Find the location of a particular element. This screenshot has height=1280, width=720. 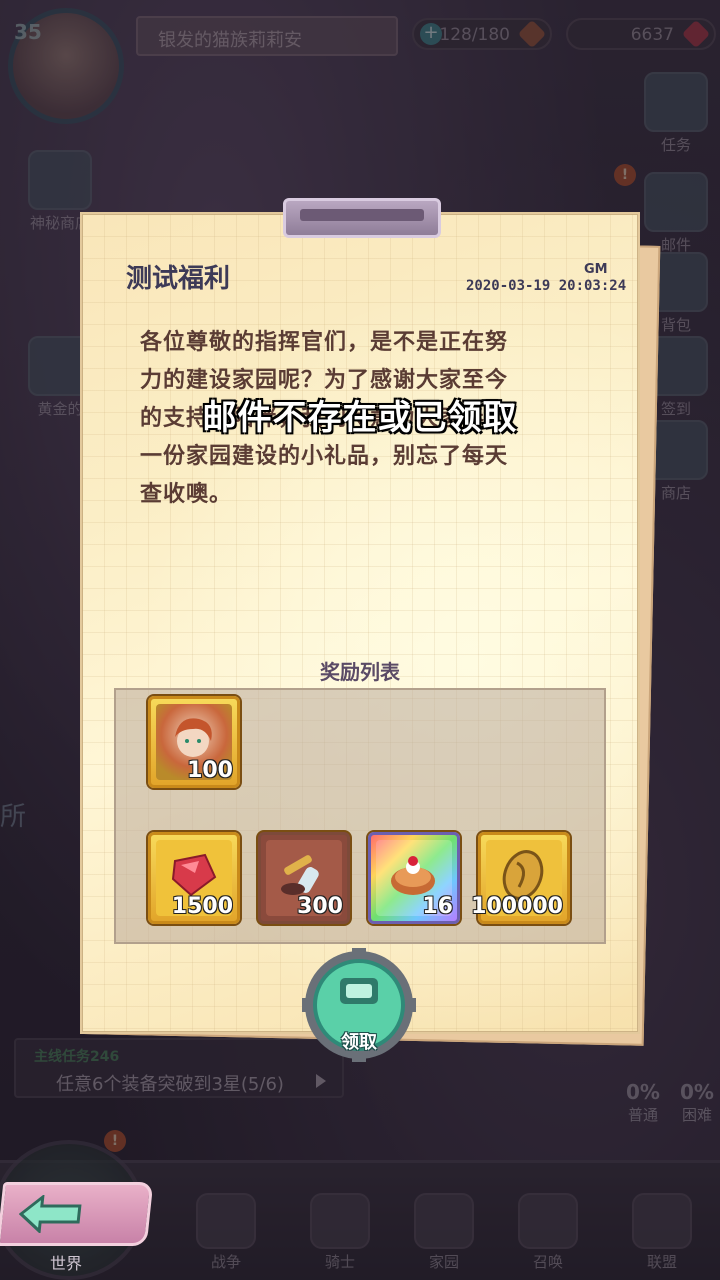

reward-gold-coin: 100000 is located at coordinates (520, 878).